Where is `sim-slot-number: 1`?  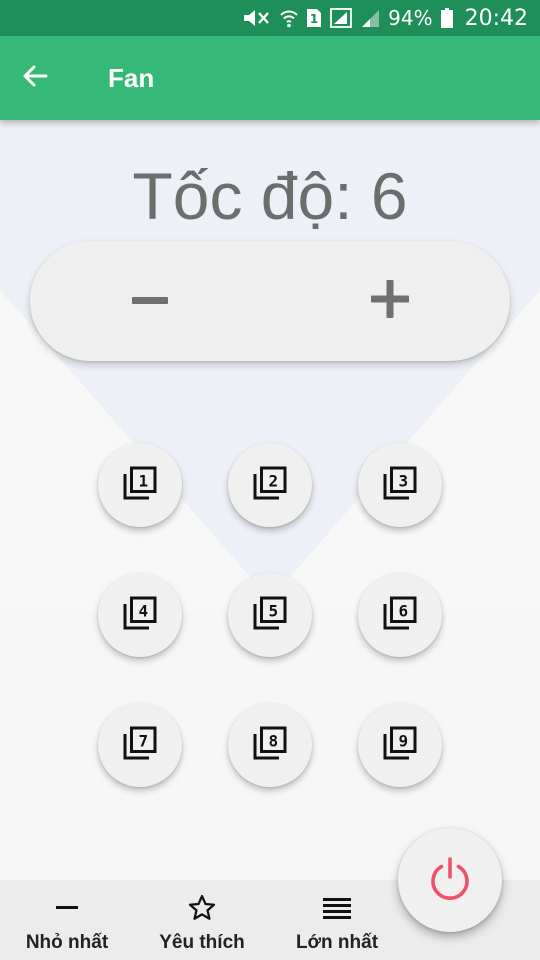
sim-slot-number: 1 is located at coordinates (314, 19).